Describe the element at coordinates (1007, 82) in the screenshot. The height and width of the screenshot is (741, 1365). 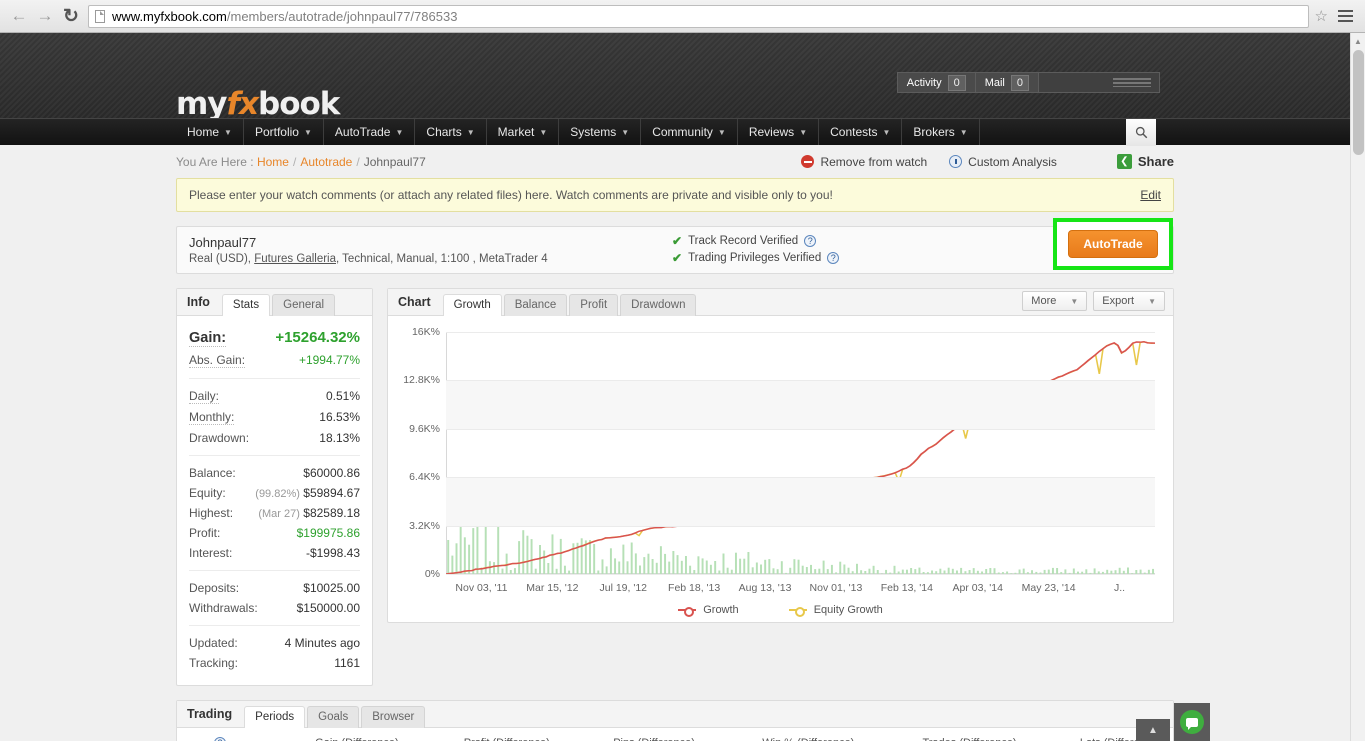
I see `mail-button: Mail 0` at that location.